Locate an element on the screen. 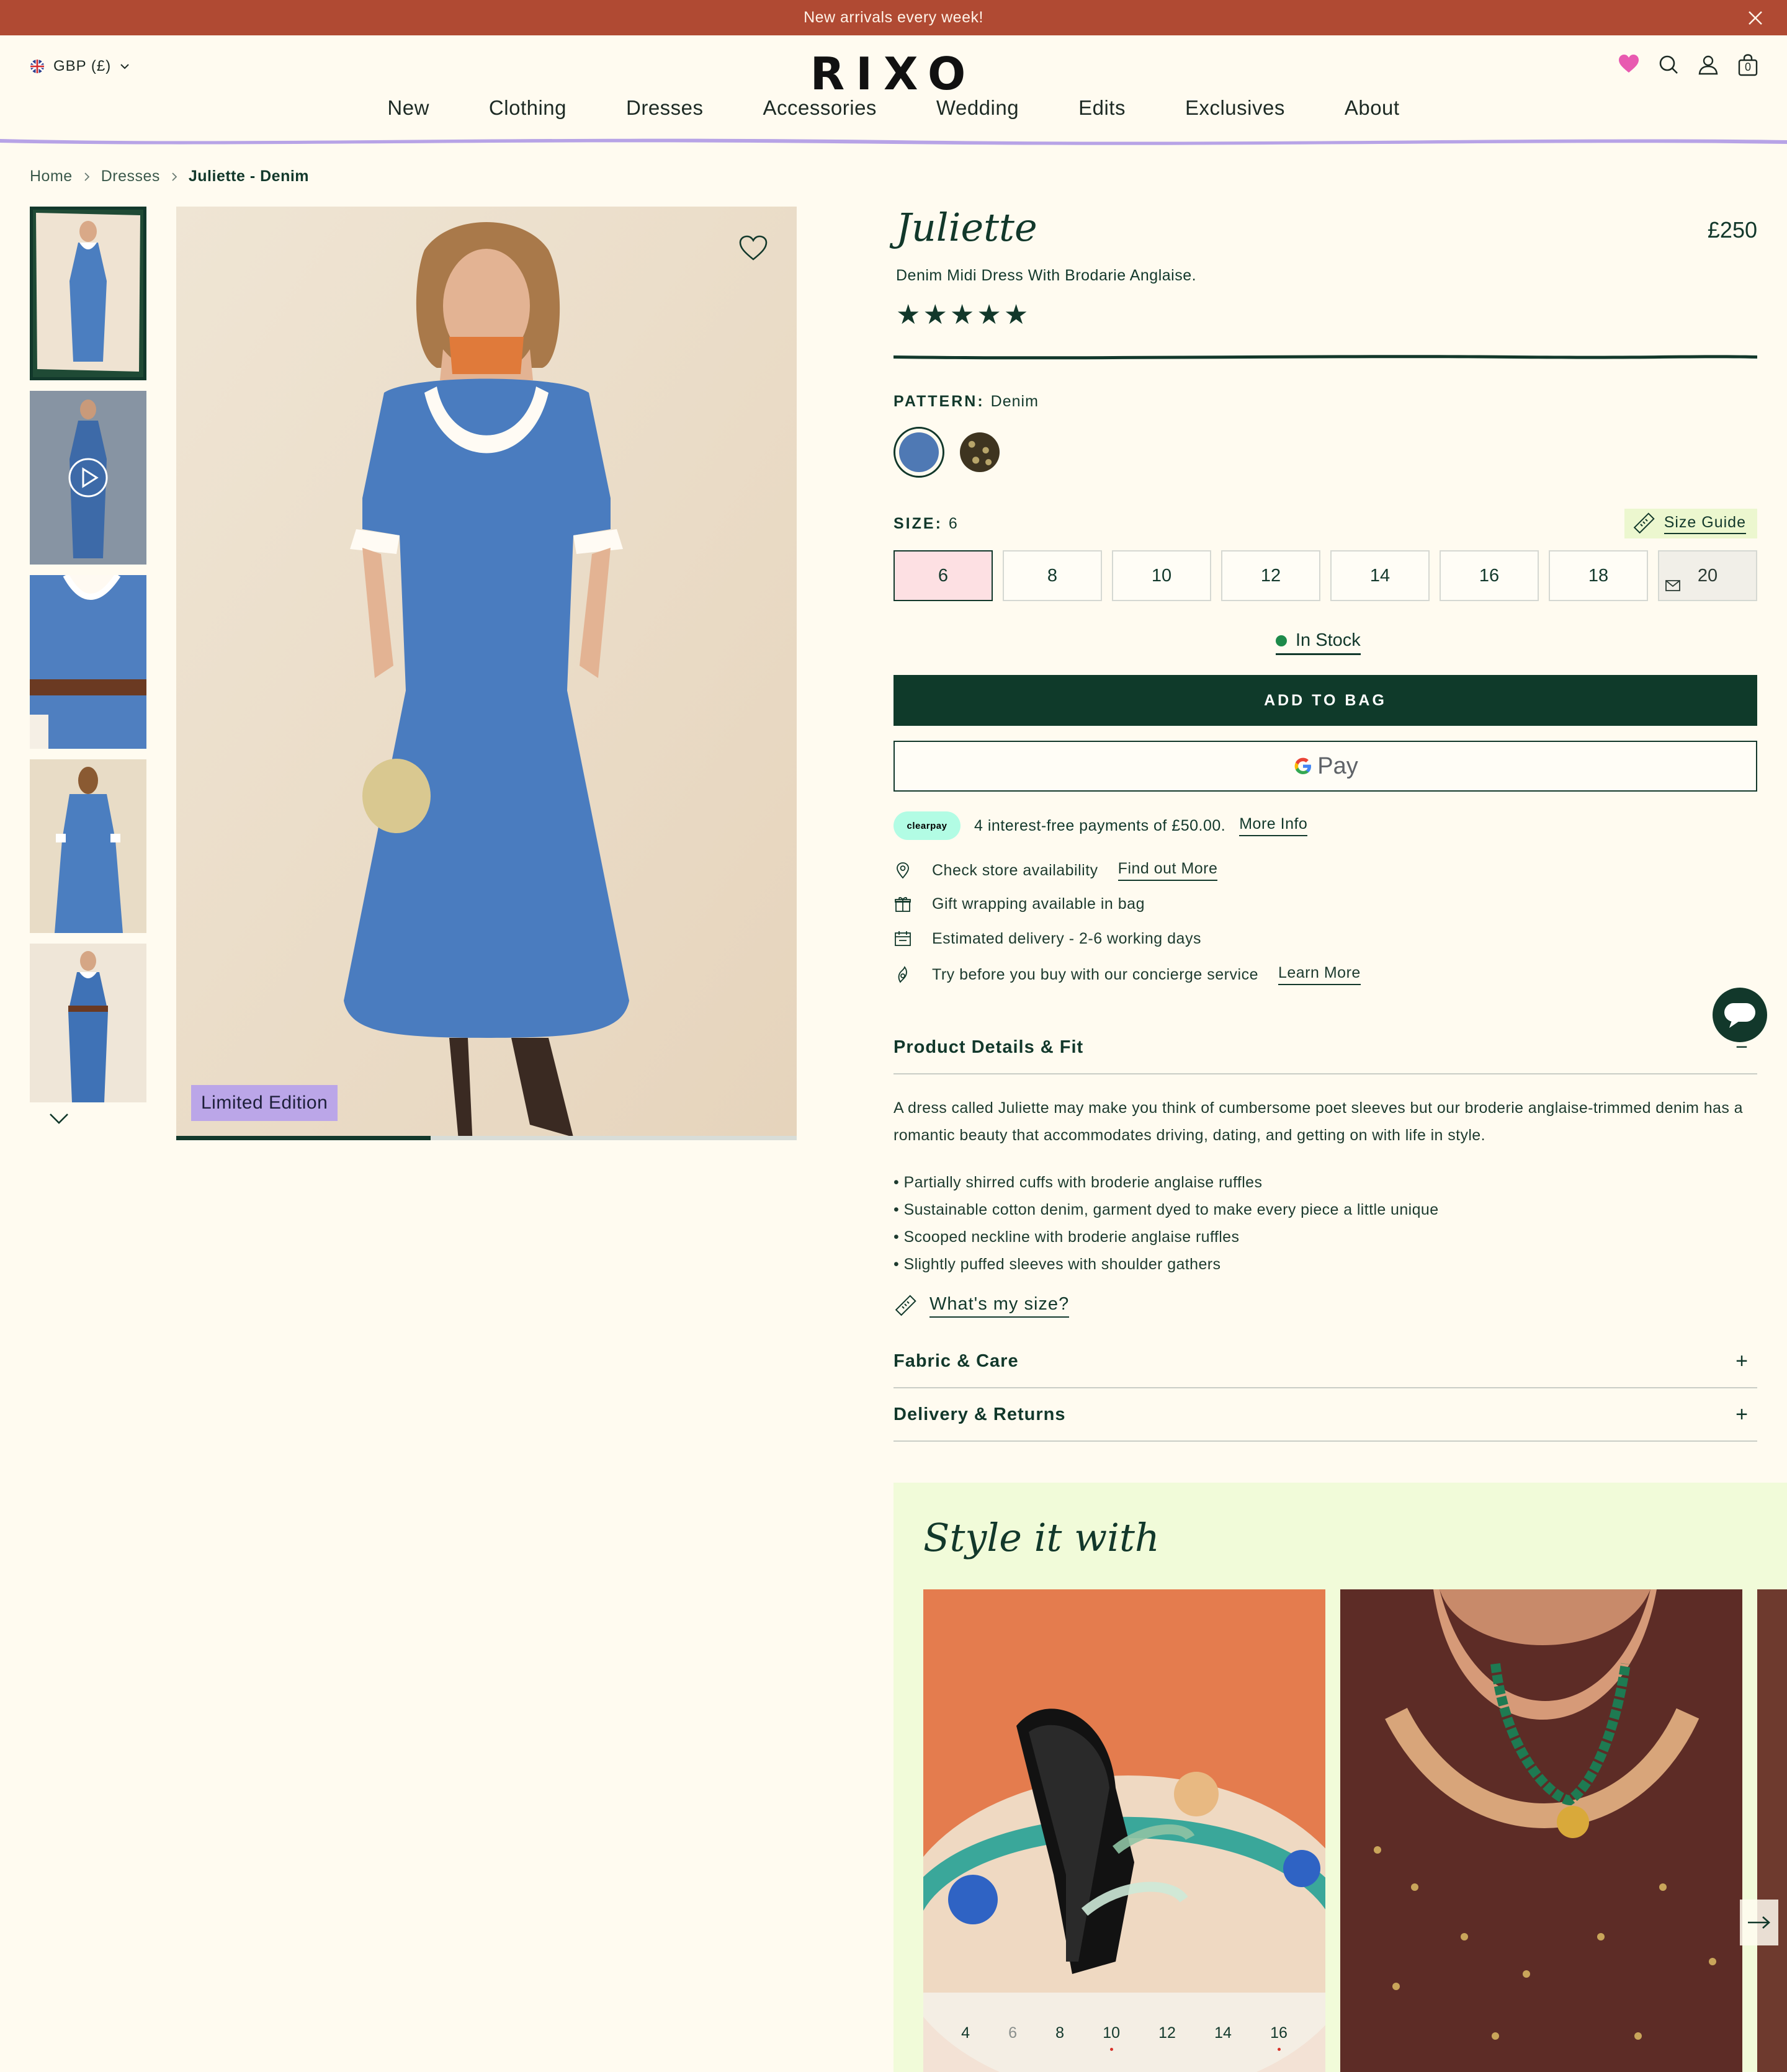 Image resolution: width=1787 pixels, height=2072 pixels. google-pay-button: Pay is located at coordinates (1325, 766).